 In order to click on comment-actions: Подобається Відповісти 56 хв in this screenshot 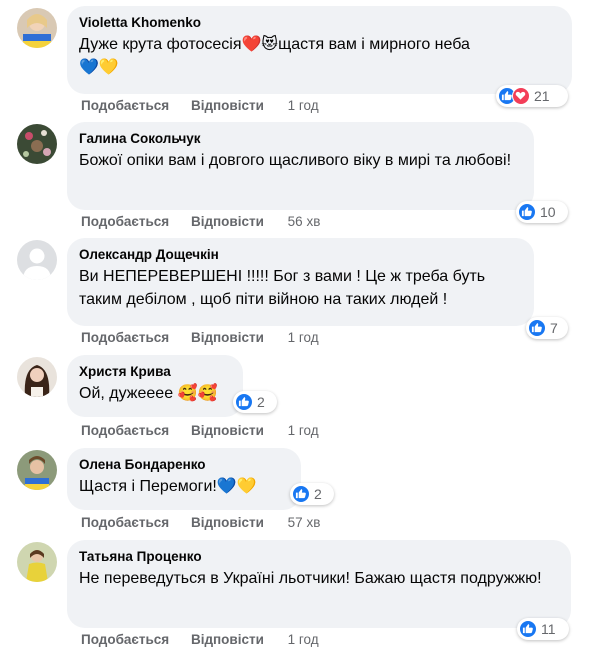, I will do `click(200, 222)`.